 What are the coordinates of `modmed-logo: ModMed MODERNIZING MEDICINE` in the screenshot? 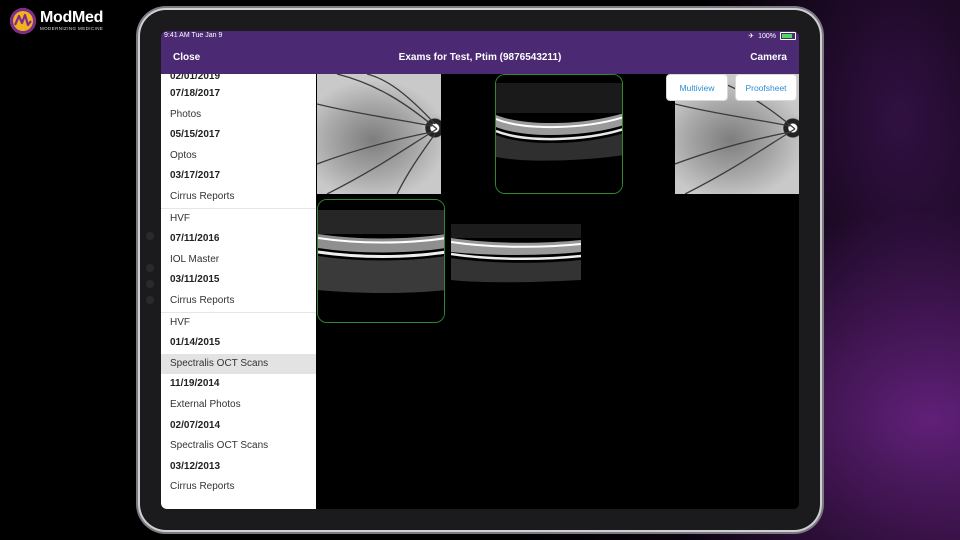 It's located at (56, 21).